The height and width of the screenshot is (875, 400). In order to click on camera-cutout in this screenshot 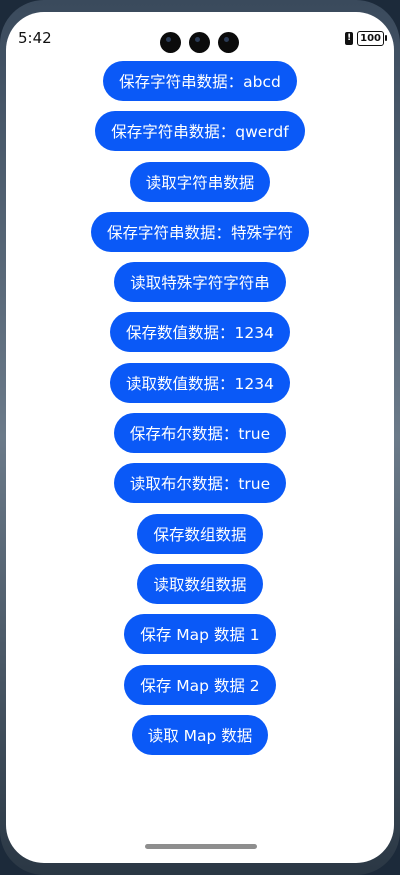, I will do `click(199, 42)`.